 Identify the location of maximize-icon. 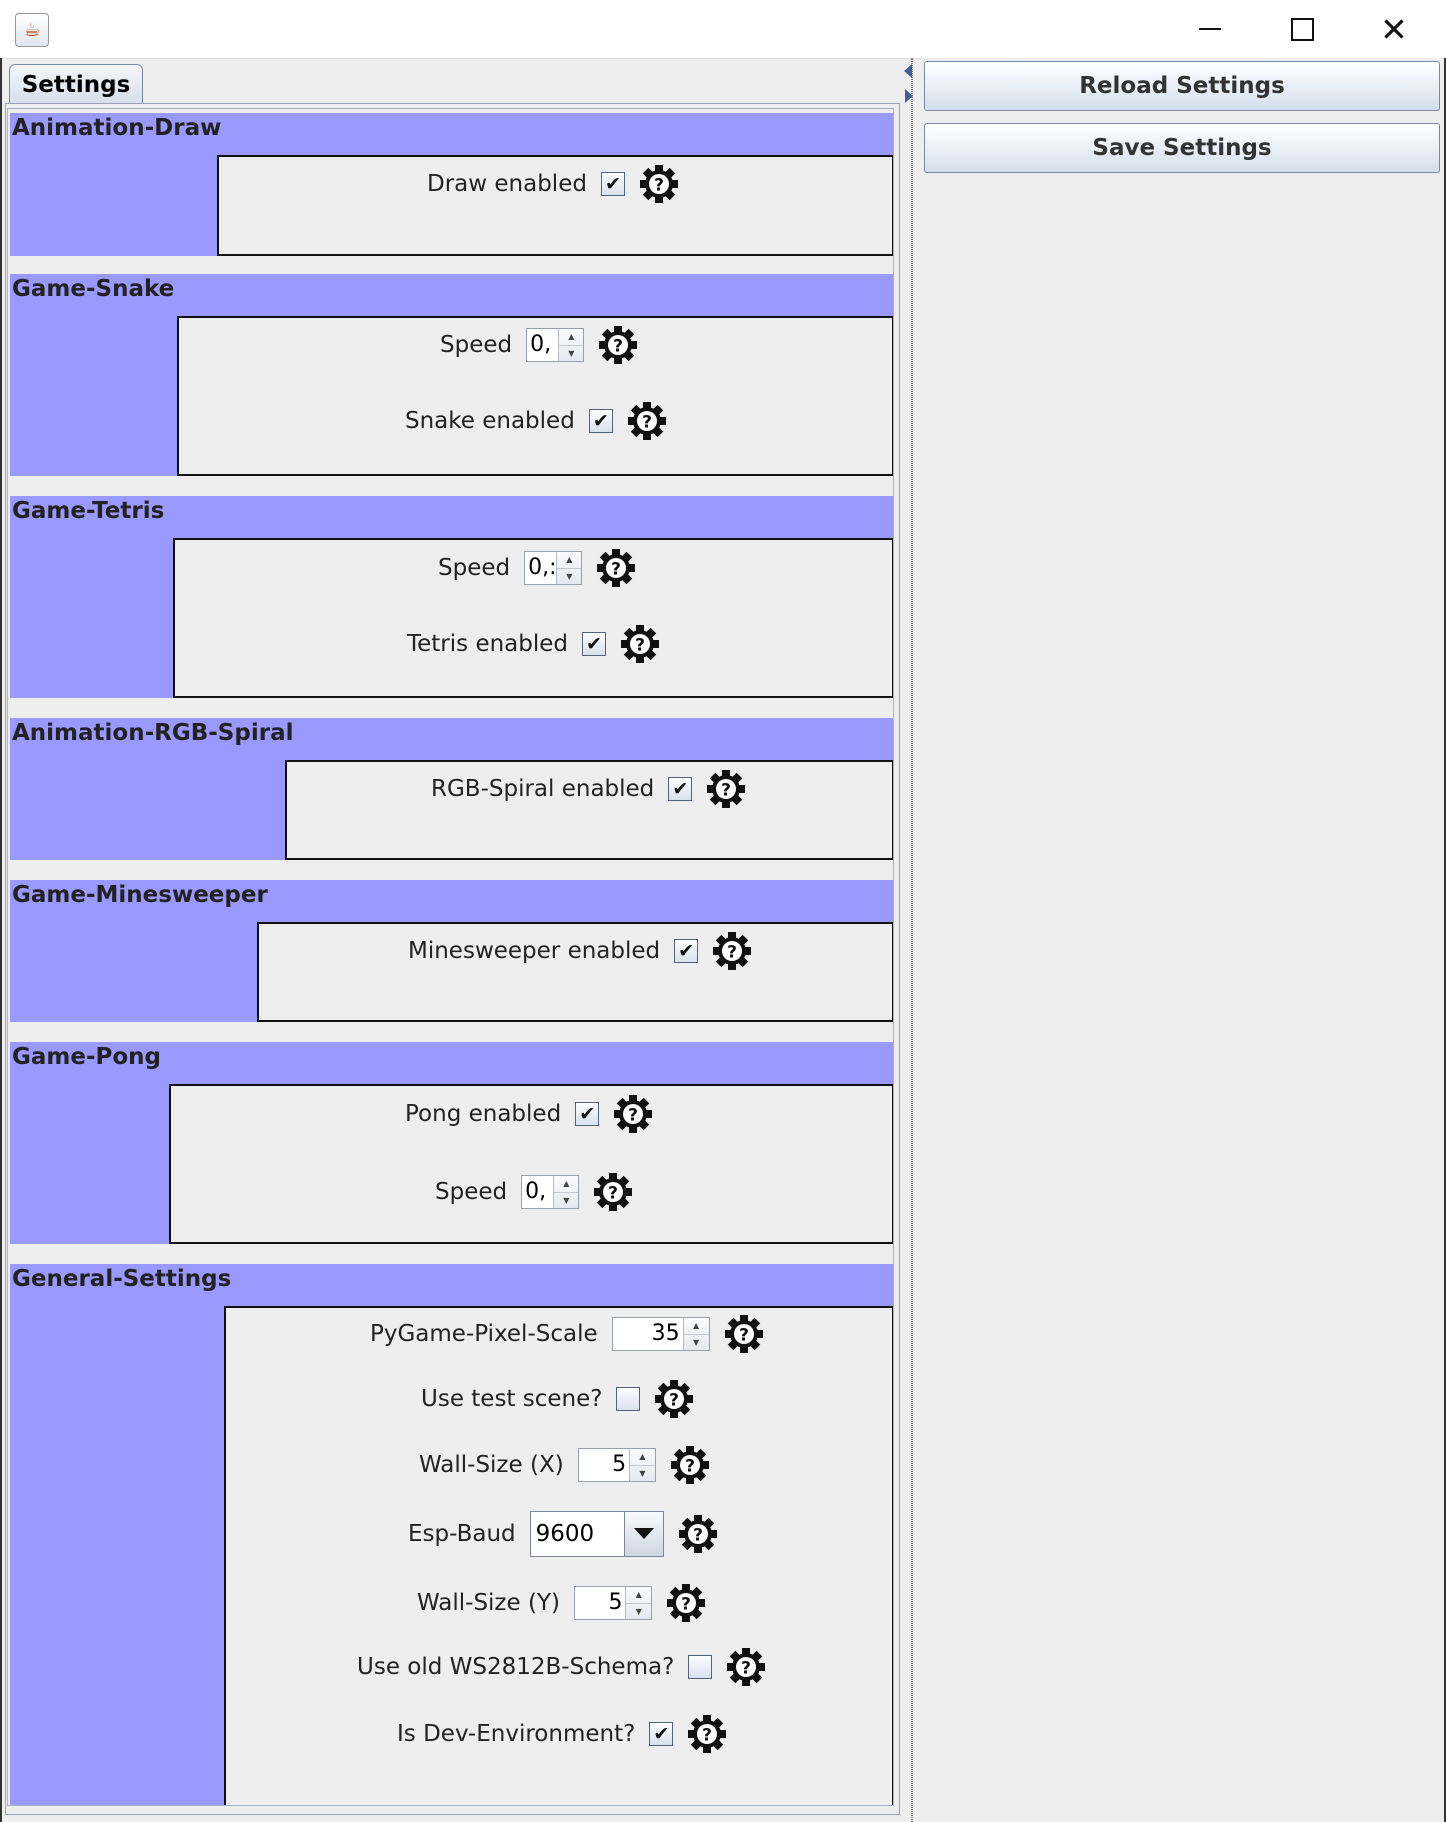
(1302, 29).